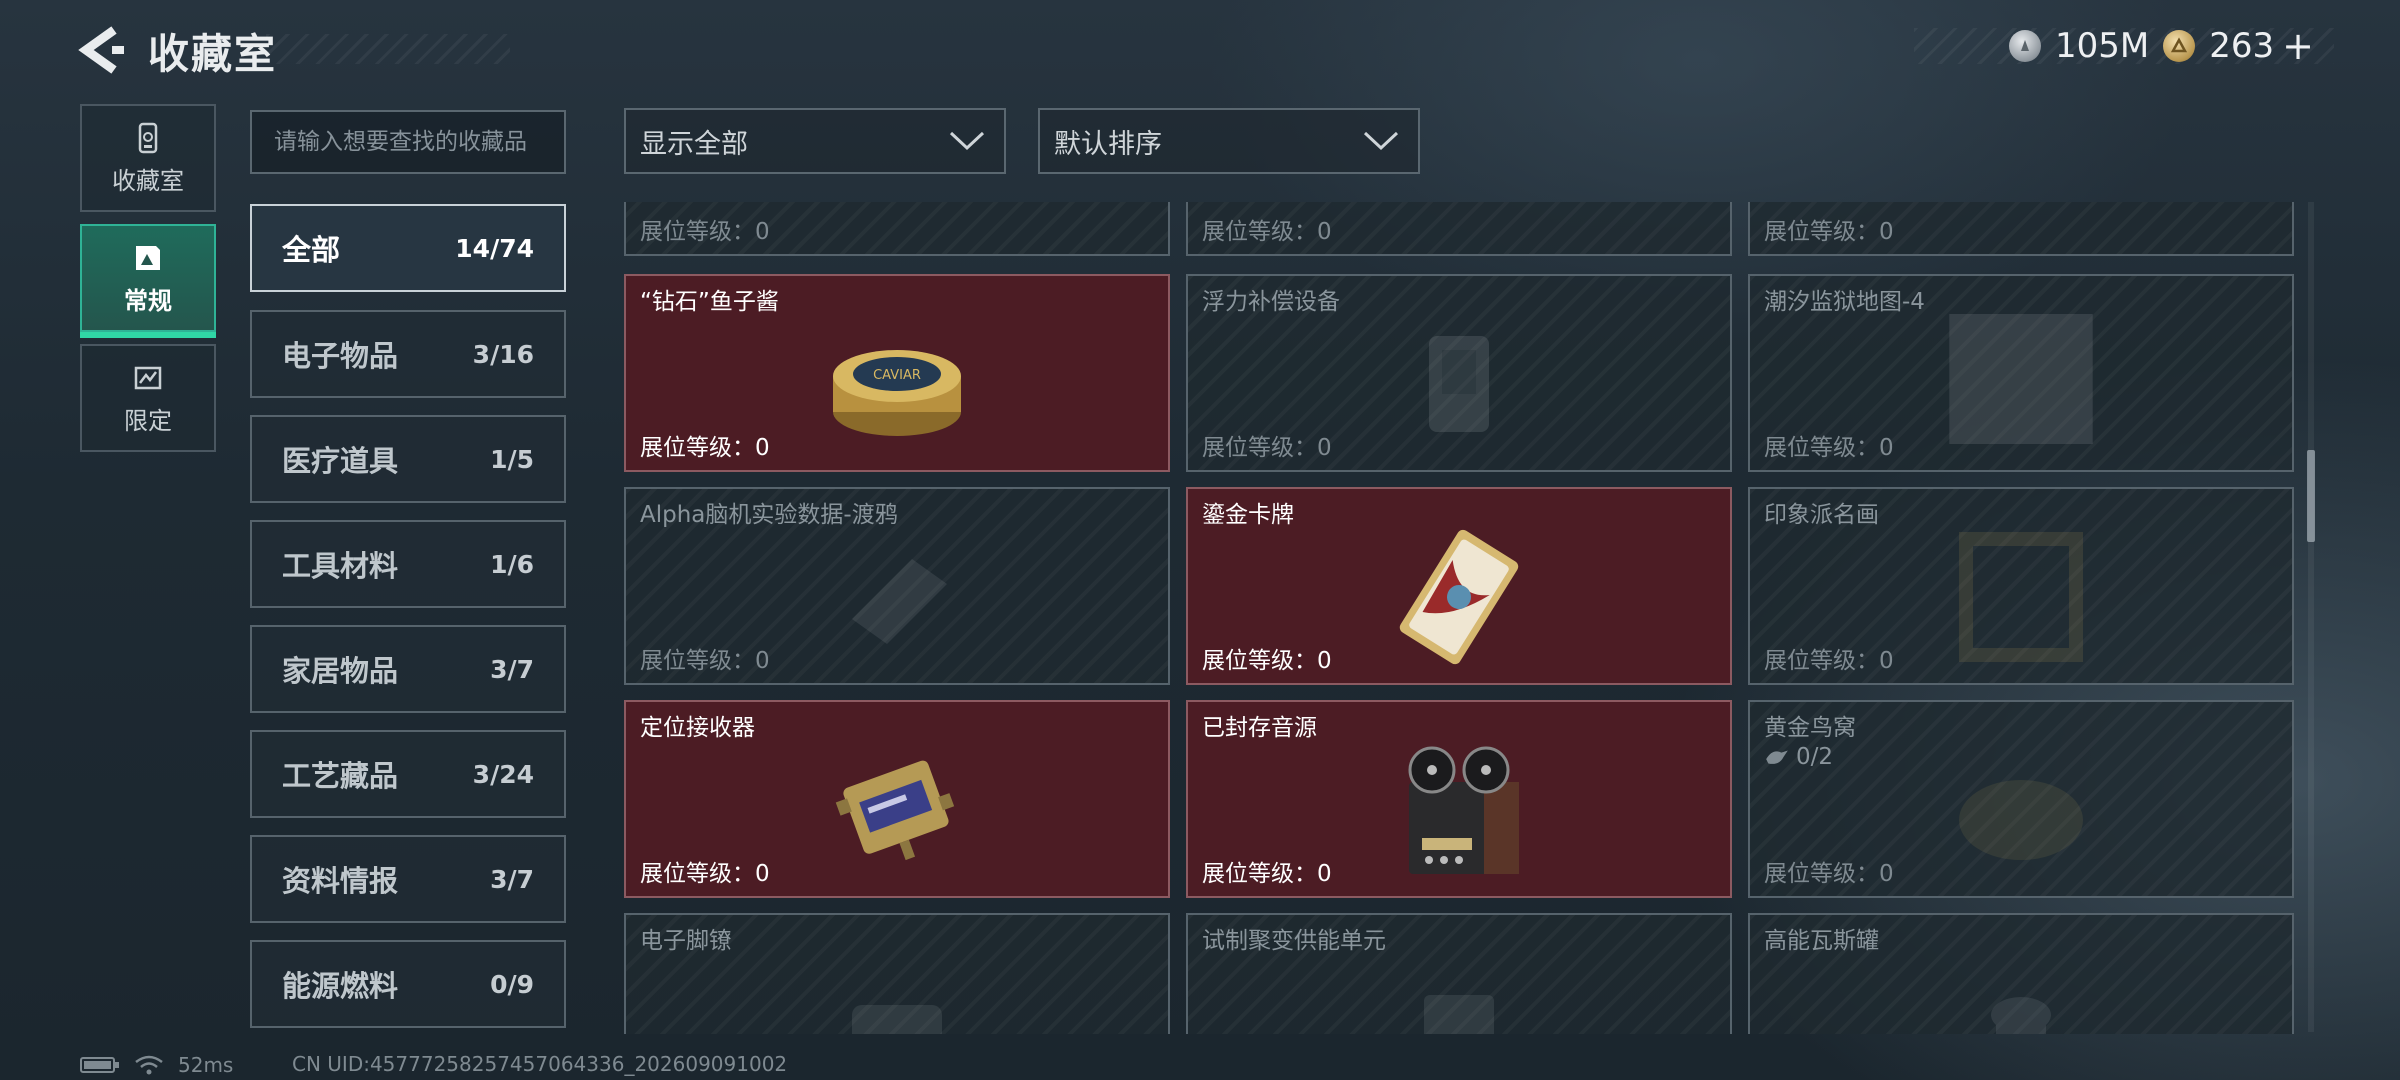 The width and height of the screenshot is (2400, 1080). Describe the element at coordinates (815, 141) in the screenshot. I see `filter-dropdown: 显示全部` at that location.